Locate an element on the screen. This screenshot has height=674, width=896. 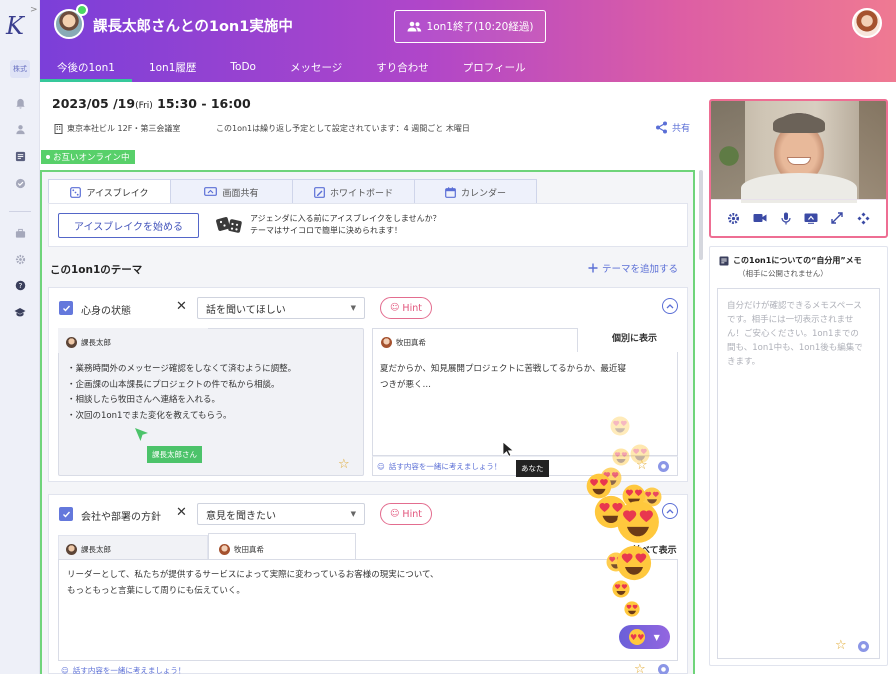
tab-screen-share: 画面共有 is located at coordinates (231, 191).